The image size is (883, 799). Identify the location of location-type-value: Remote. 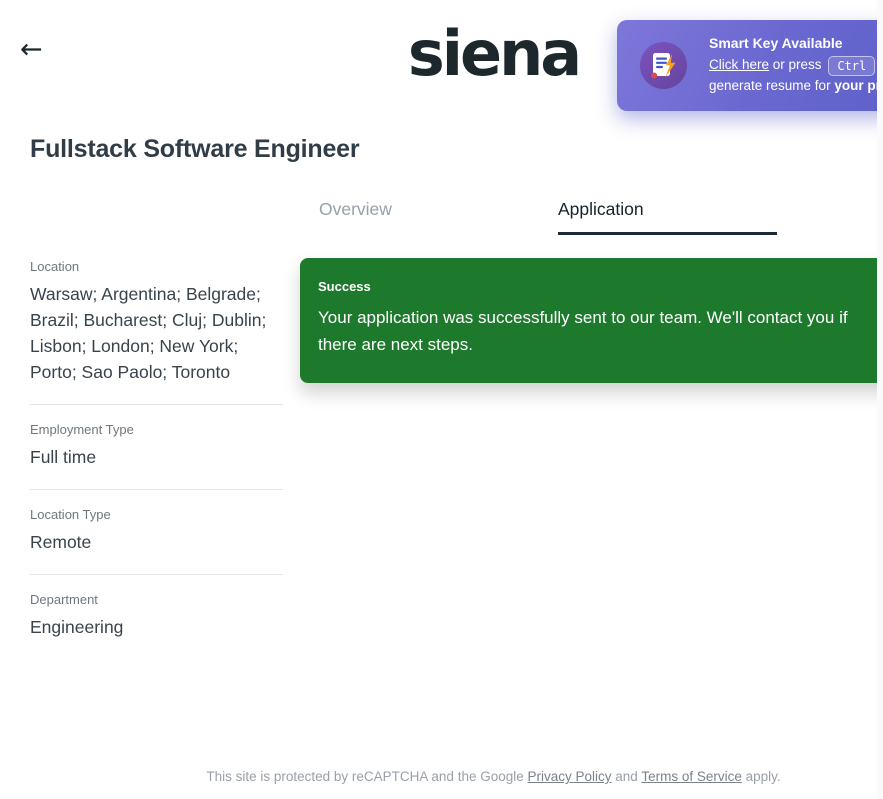
(61, 542).